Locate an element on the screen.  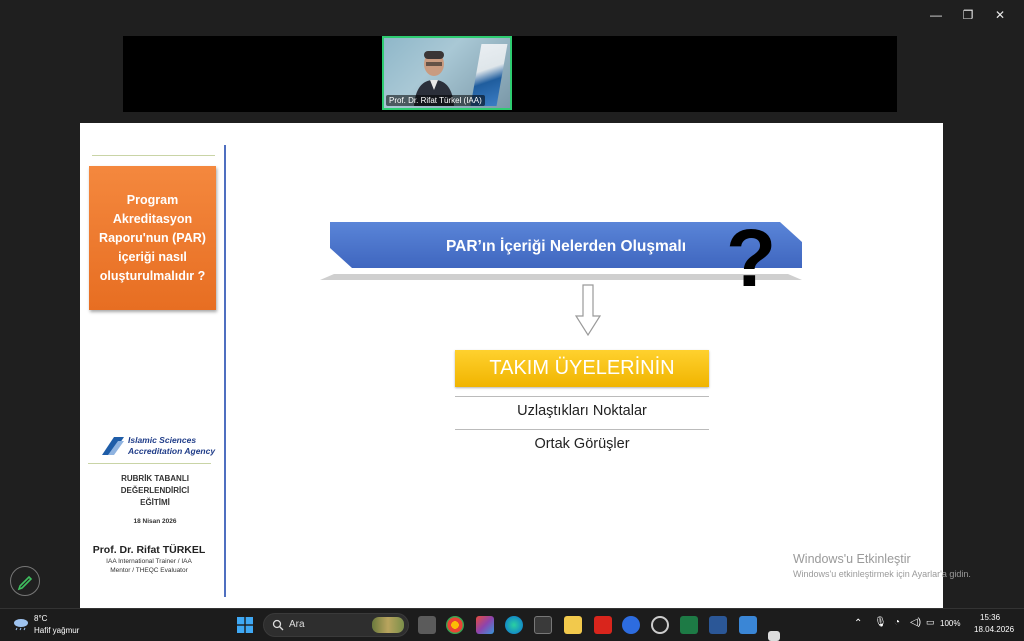
copilot-icon is located at coordinates (485, 625).